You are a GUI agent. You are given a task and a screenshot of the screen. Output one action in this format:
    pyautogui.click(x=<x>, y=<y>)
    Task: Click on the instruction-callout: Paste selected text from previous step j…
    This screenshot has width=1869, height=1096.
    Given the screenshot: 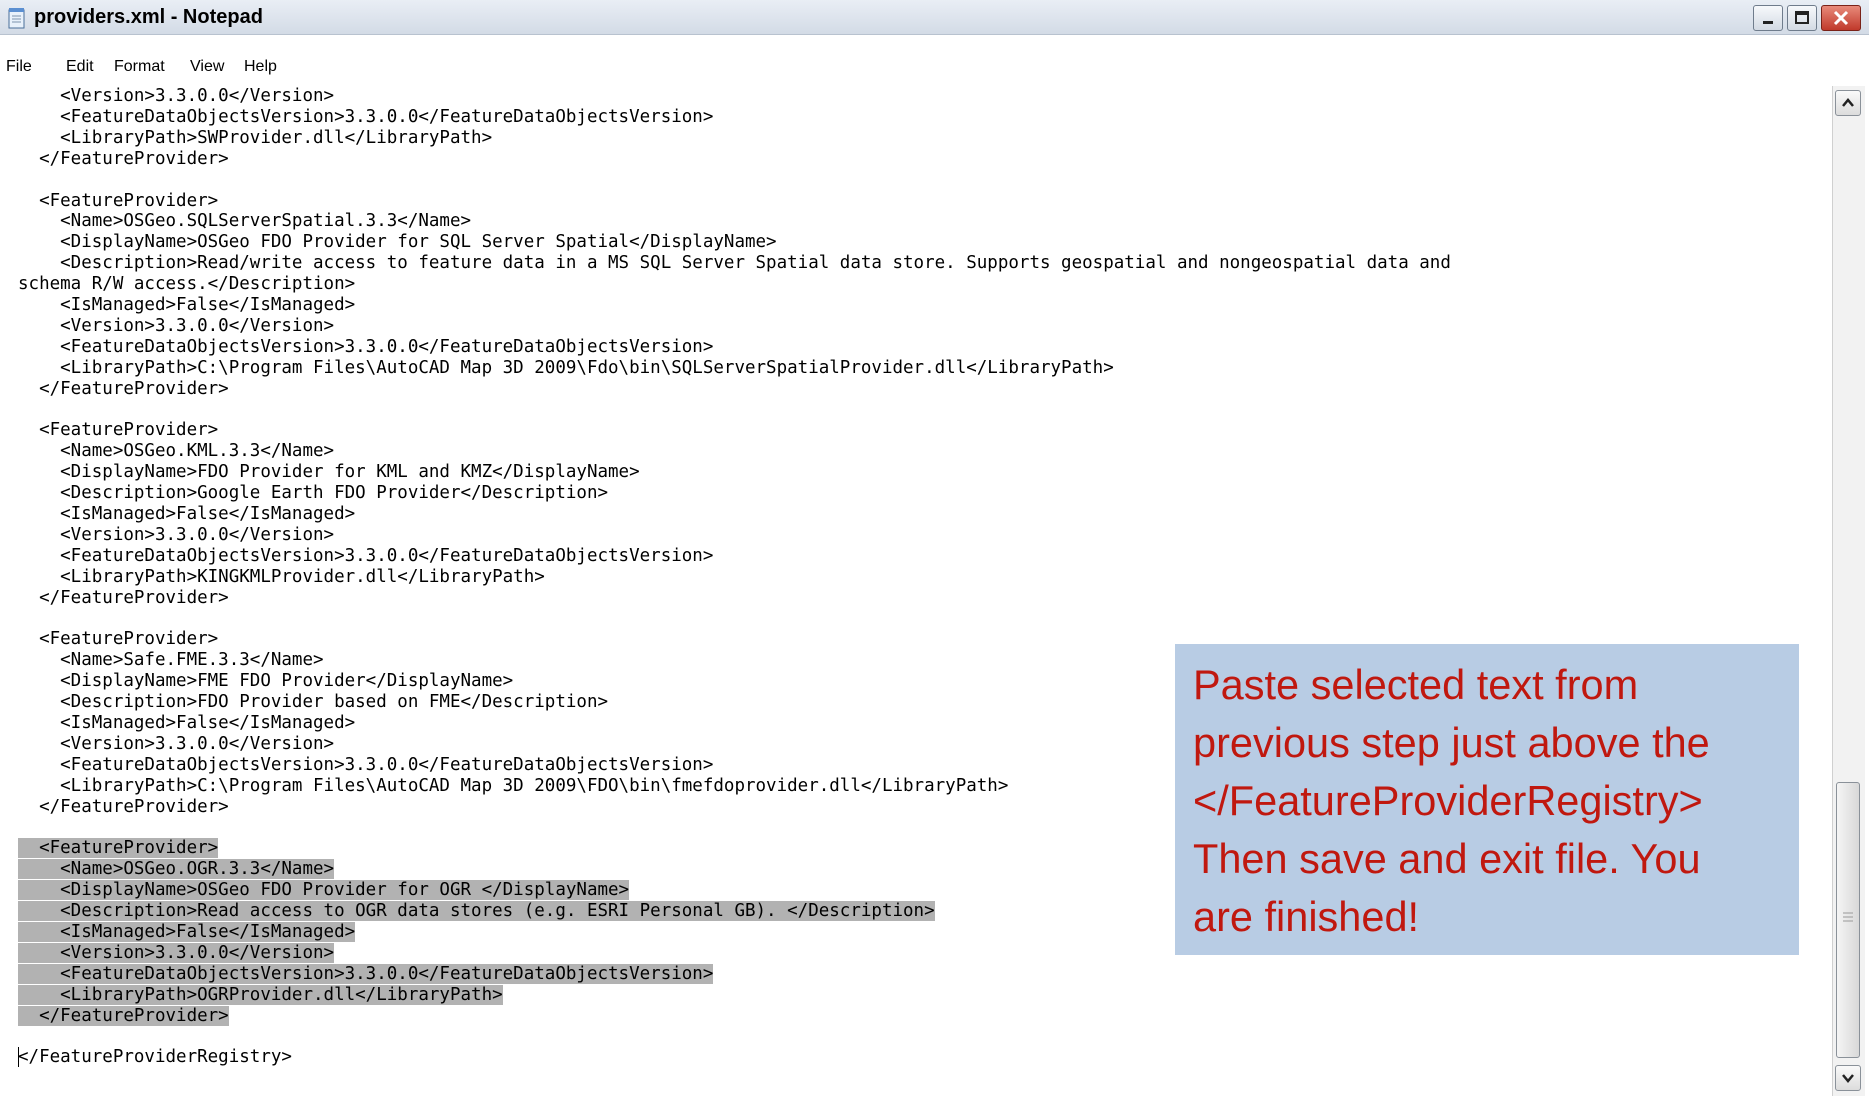 What is the action you would take?
    pyautogui.click(x=1487, y=799)
    